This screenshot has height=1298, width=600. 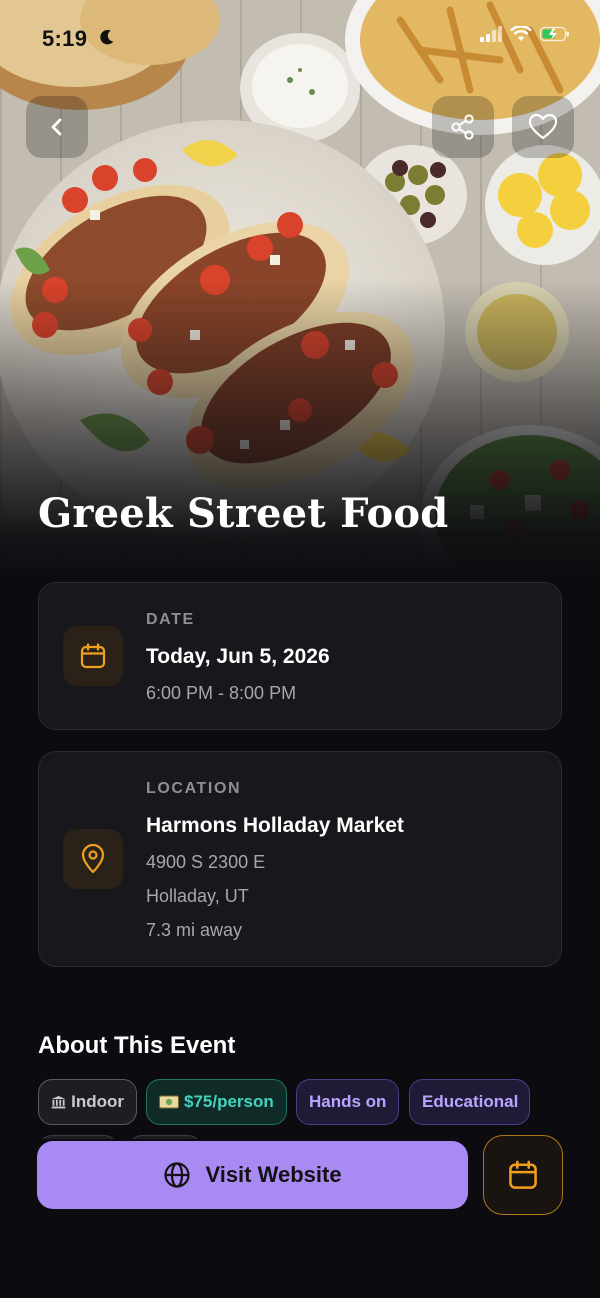 I want to click on share-button, so click(x=463, y=127).